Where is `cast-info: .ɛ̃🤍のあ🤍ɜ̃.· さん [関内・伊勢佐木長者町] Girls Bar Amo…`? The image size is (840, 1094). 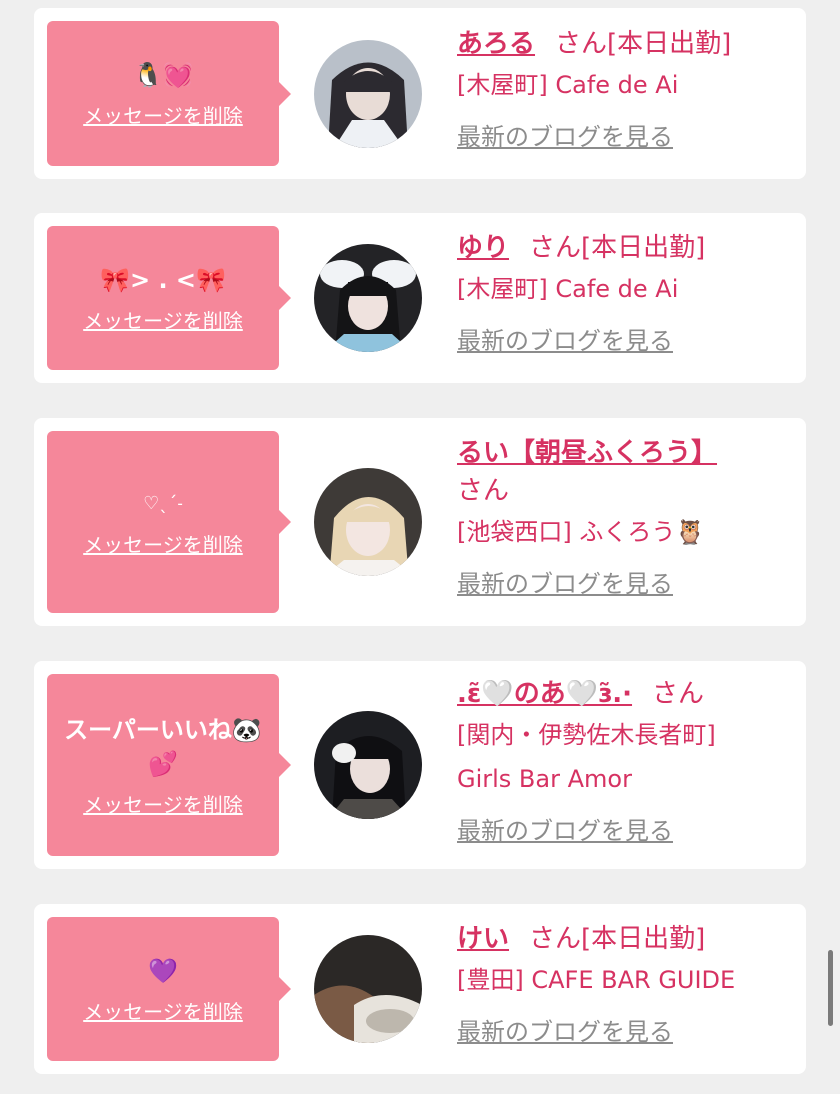
cast-info: .ɛ̃🤍のあ🤍ɜ̃.· さん [関内・伊勢佐木長者町] Girls Bar Amo… is located at coordinates (624, 760).